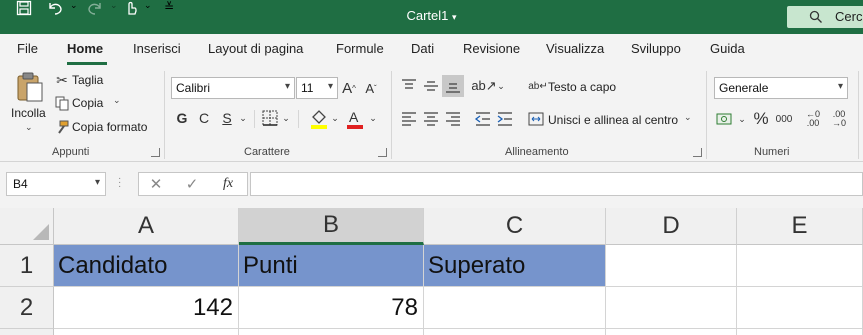 Image resolution: width=863 pixels, height=335 pixels. What do you see at coordinates (772, 152) in the screenshot?
I see `group-label-number: Numeri` at bounding box center [772, 152].